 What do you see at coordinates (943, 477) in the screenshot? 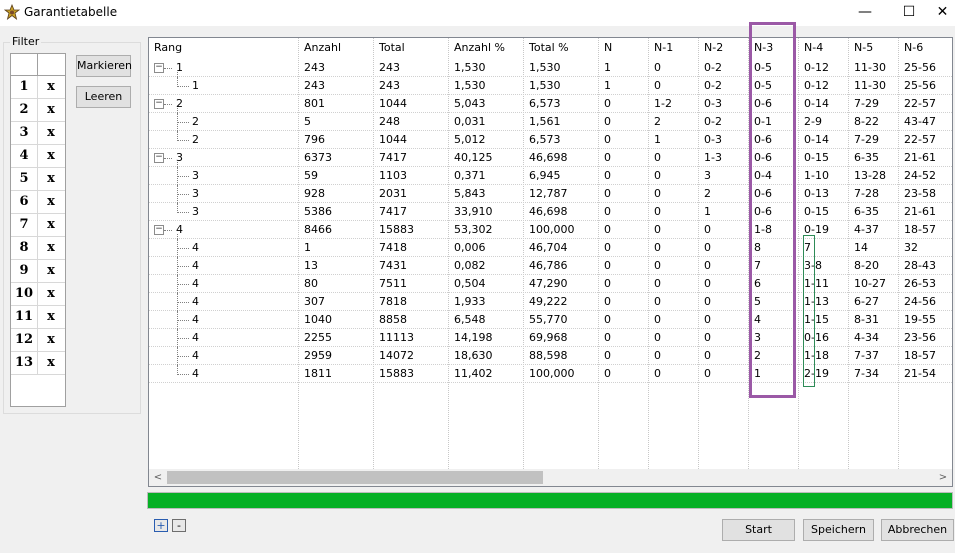
I see `scroll-right-arrow: >` at bounding box center [943, 477].